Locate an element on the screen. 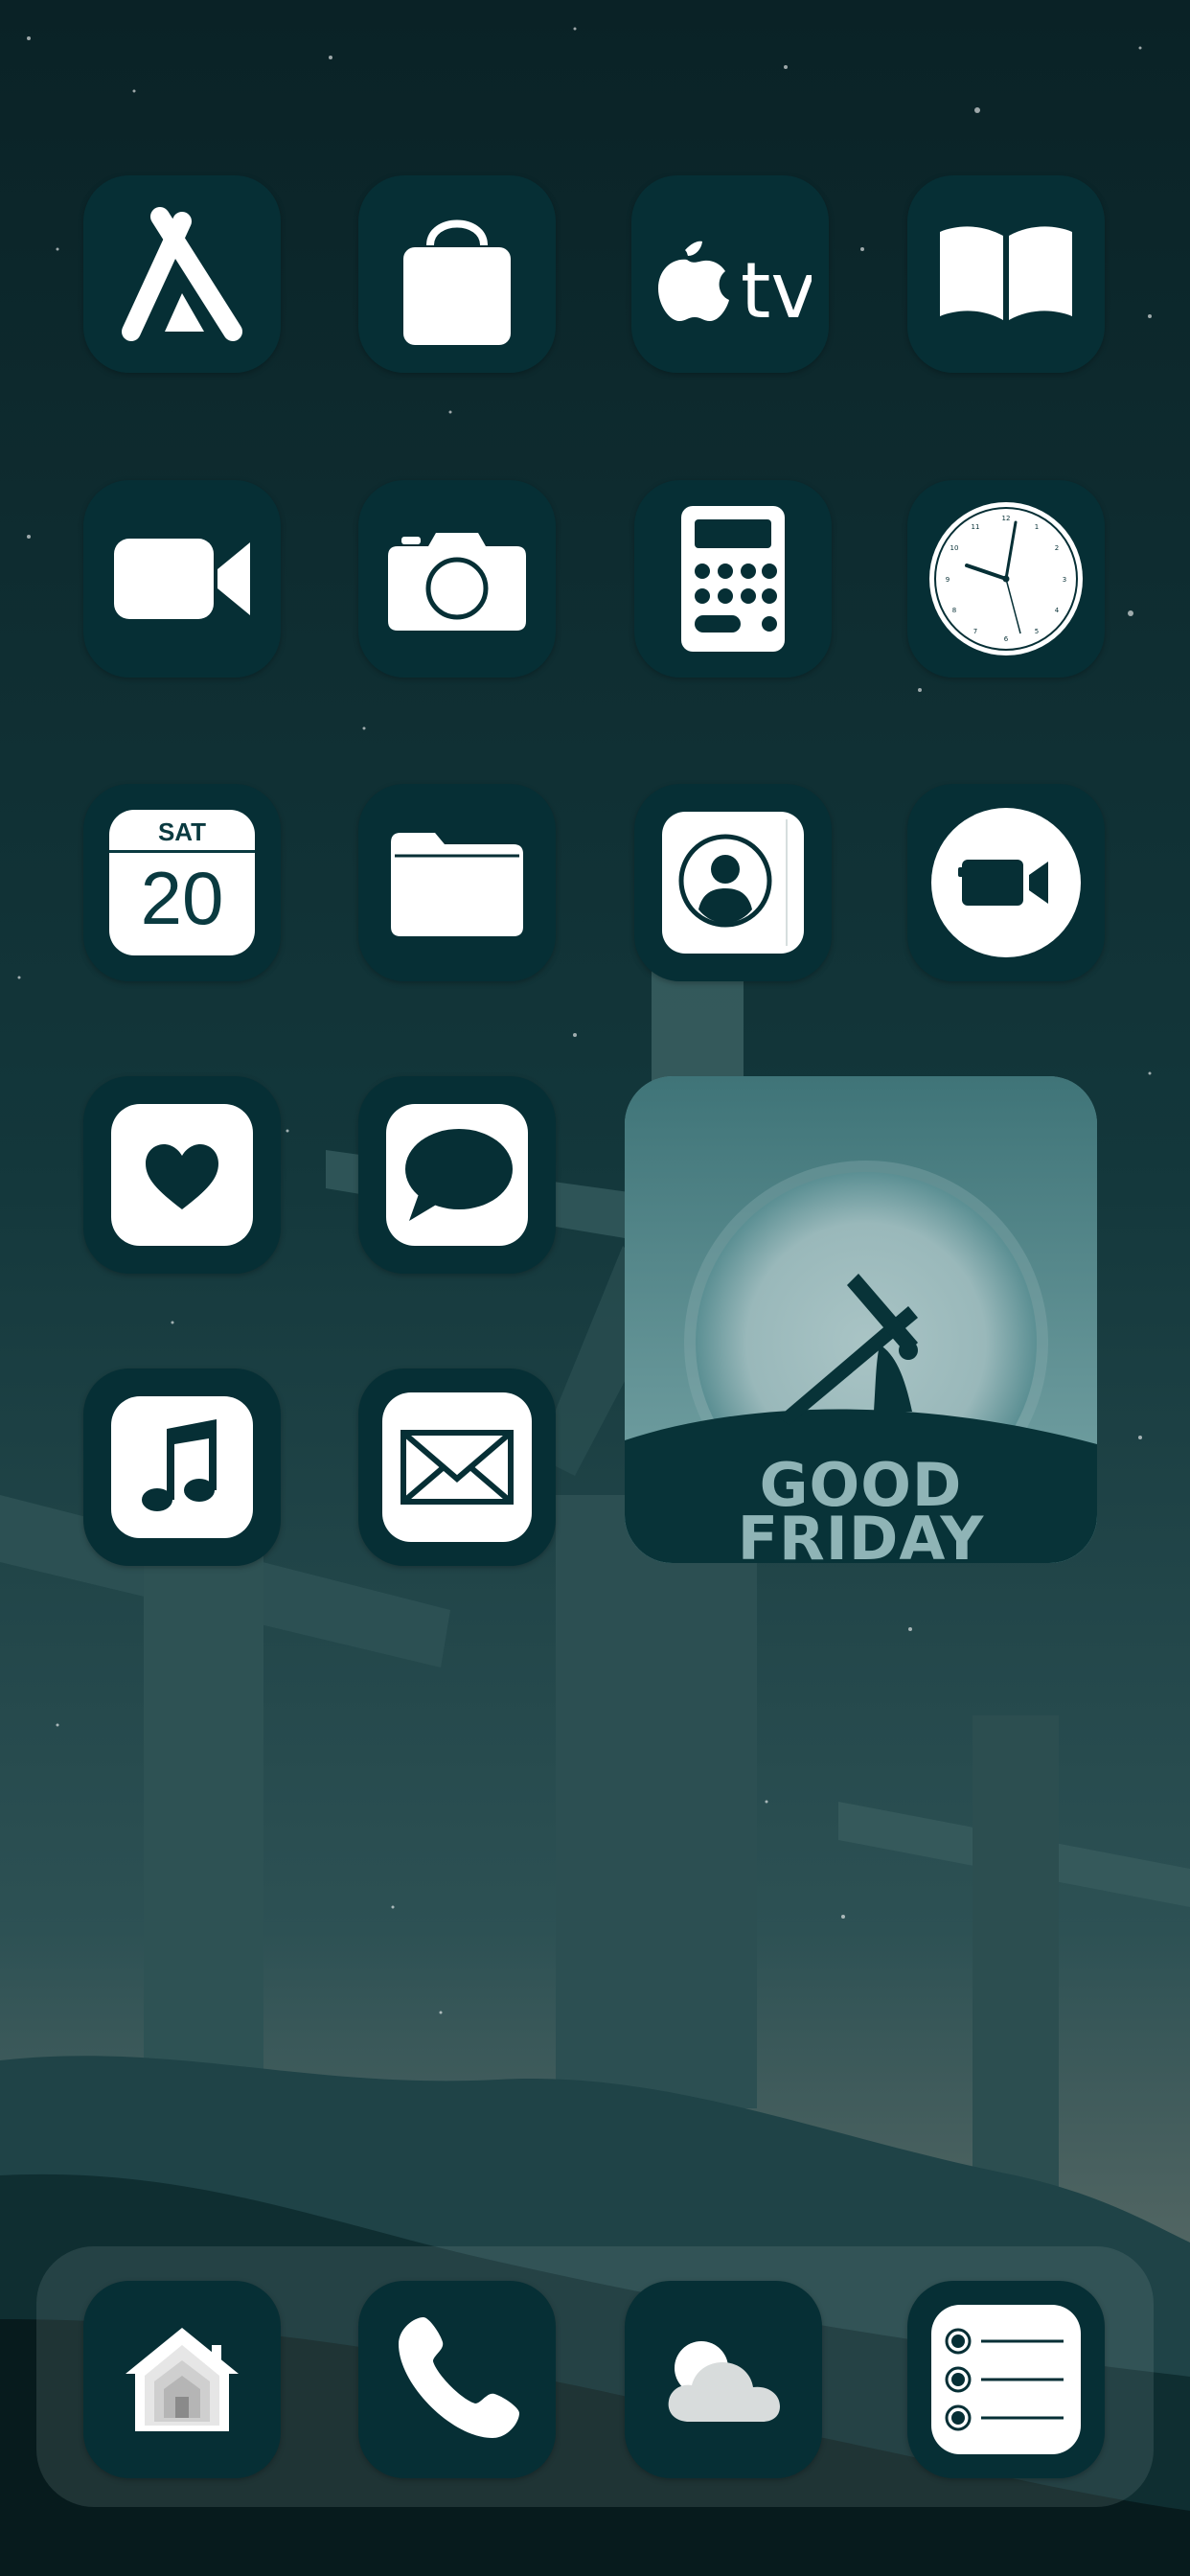 This screenshot has width=1190, height=2576. calculator-app is located at coordinates (733, 579).